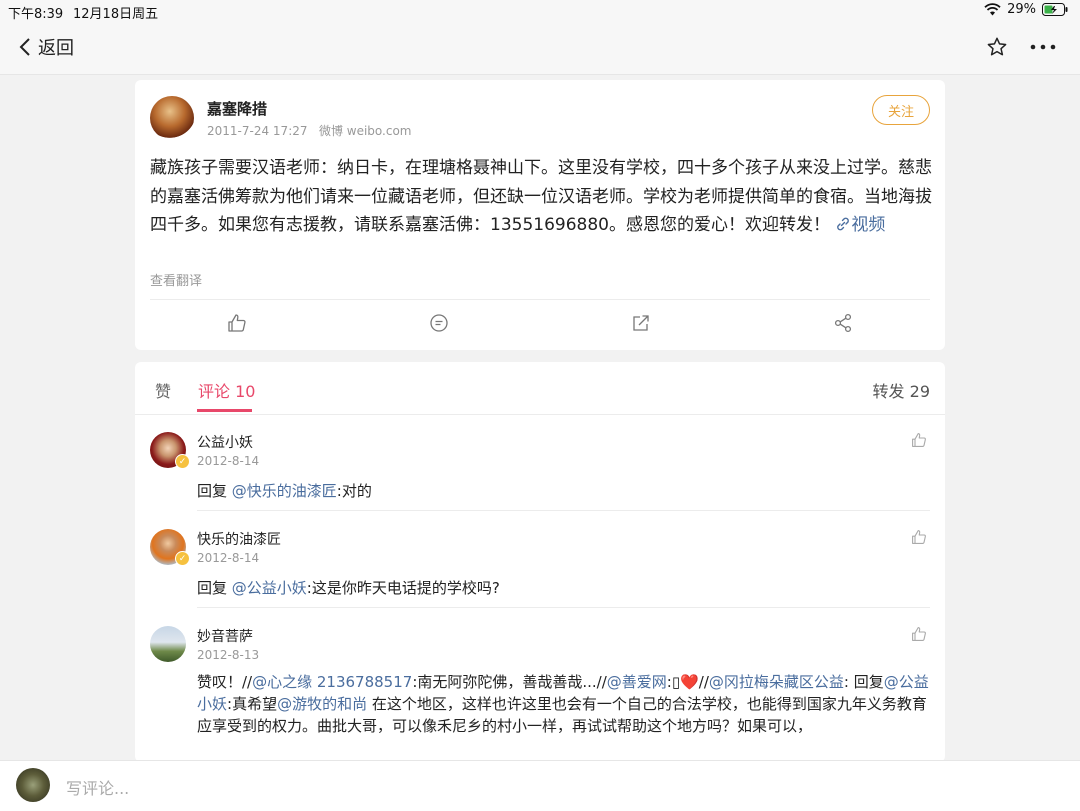  I want to click on back-label: 返回, so click(56, 48).